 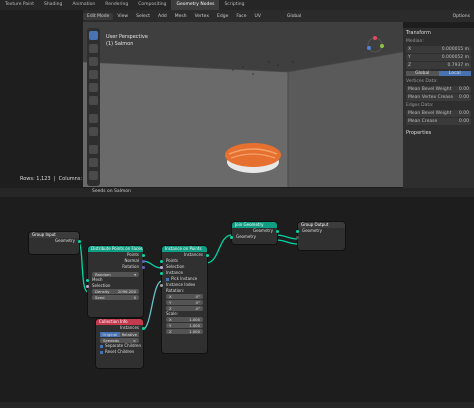 I want to click on instance-selection-socket-icon, so click(x=161, y=267).